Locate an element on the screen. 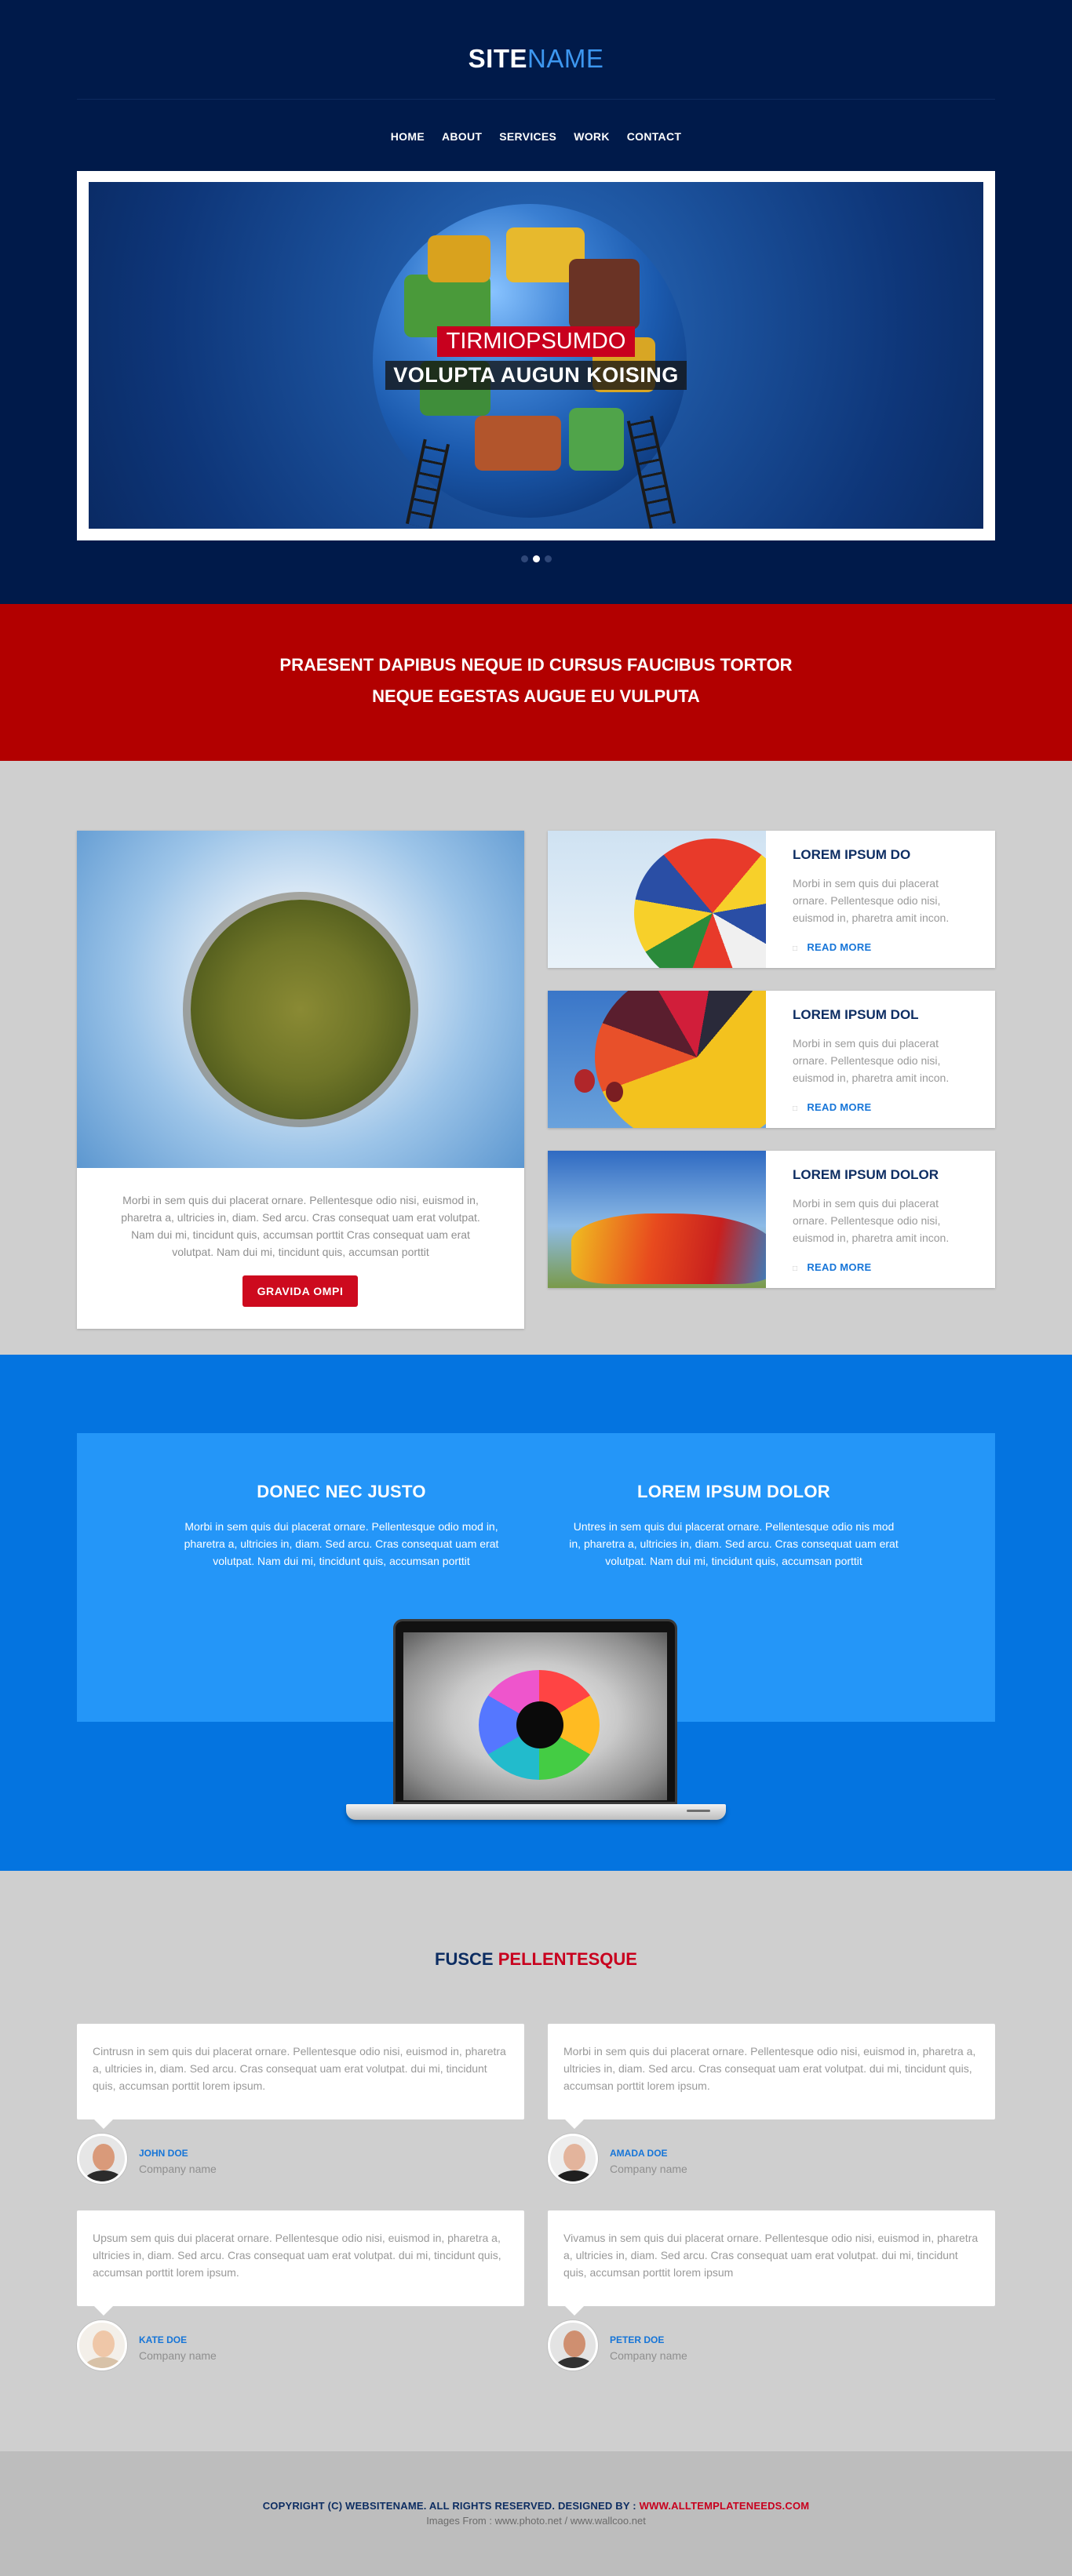  slider-frame: TIRMIOPSUMDO VOLUPTA AUGUN KOISING is located at coordinates (536, 355).